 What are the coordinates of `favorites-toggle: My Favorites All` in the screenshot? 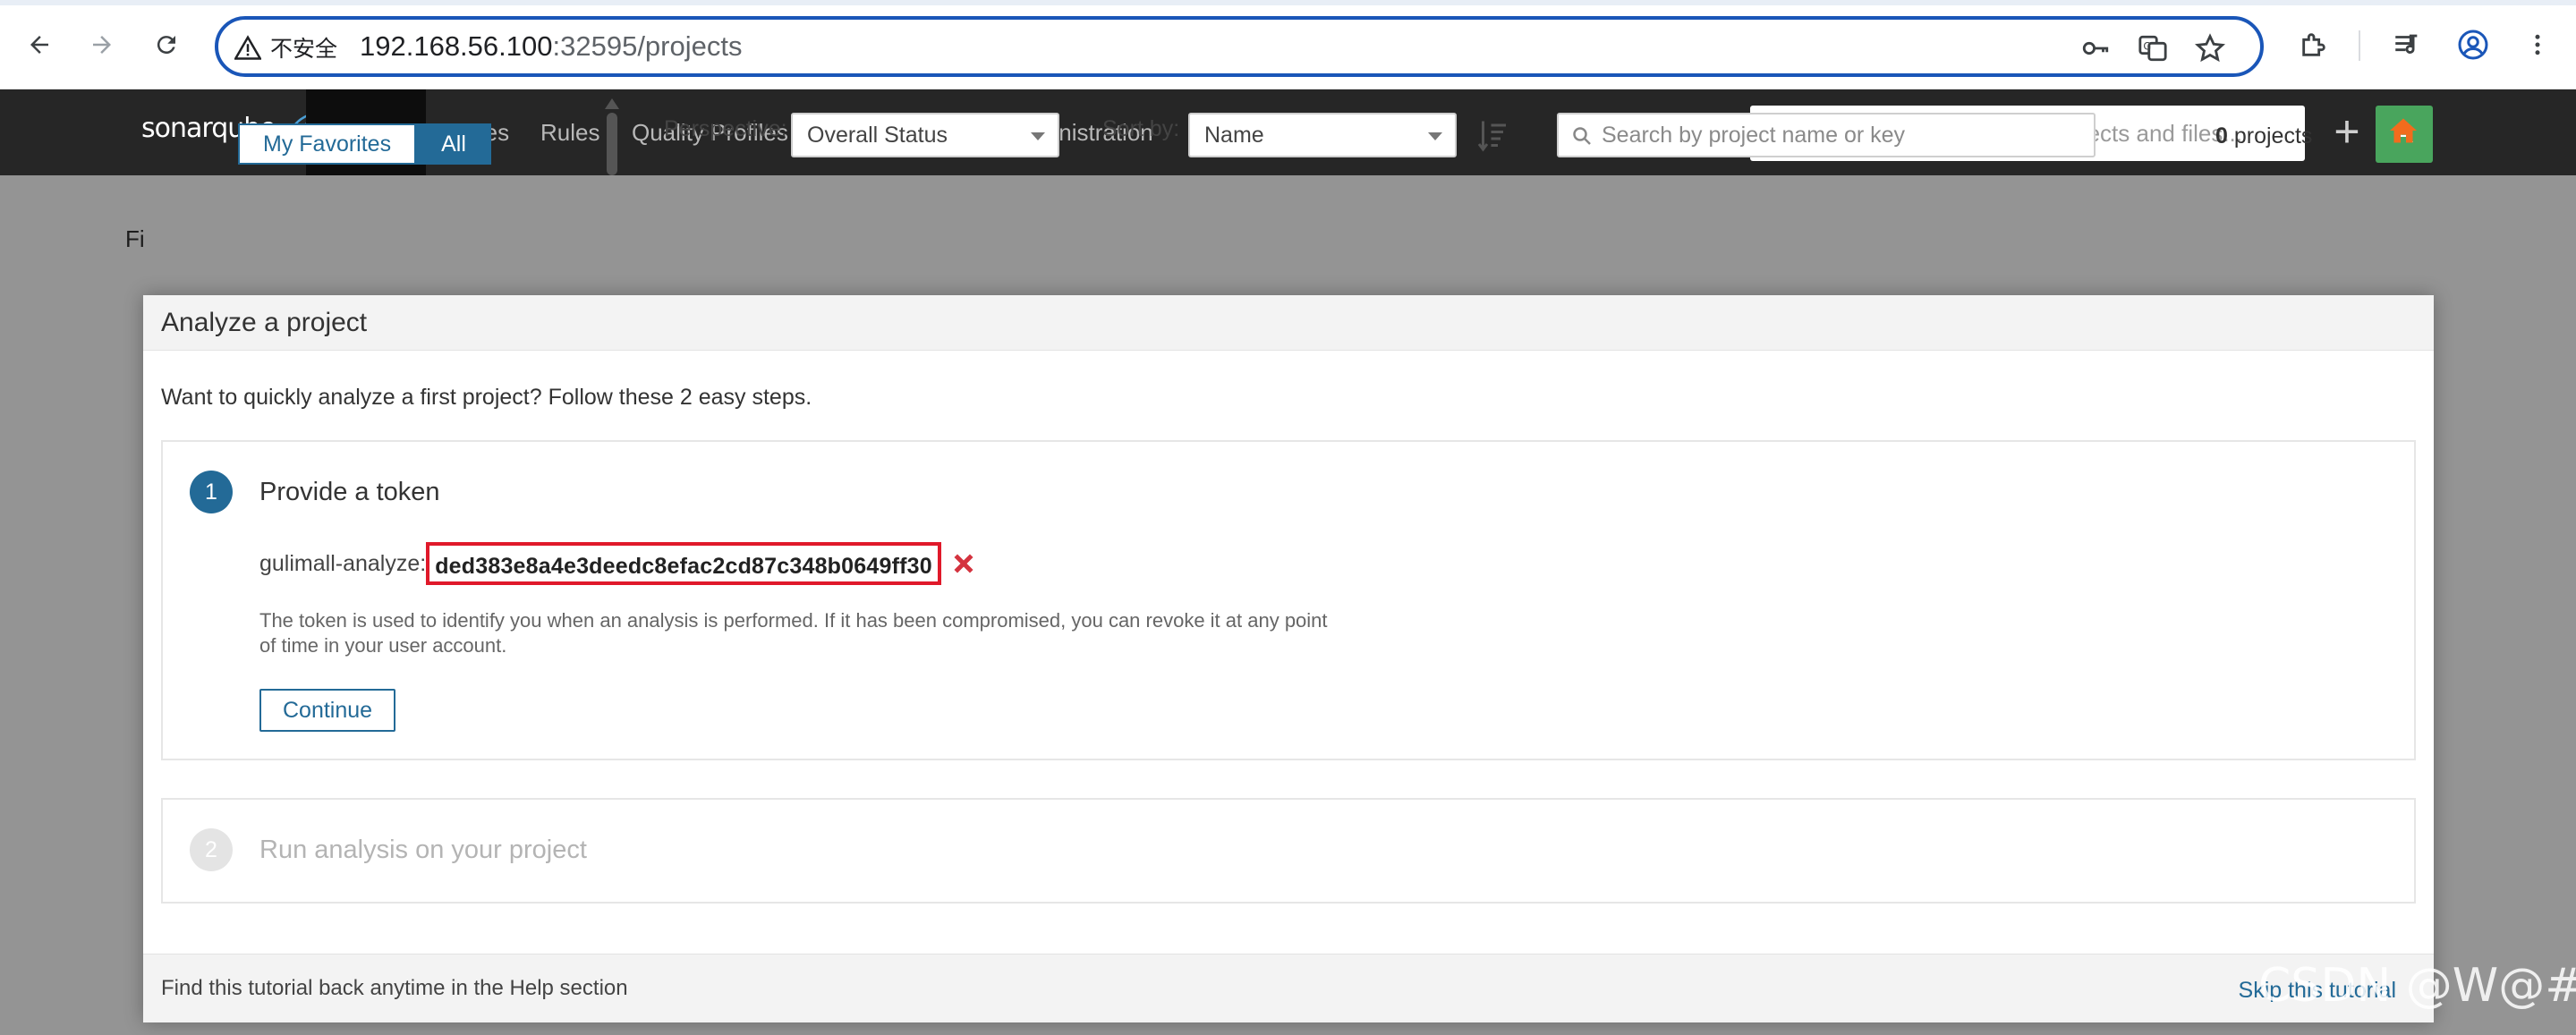 It's located at (364, 144).